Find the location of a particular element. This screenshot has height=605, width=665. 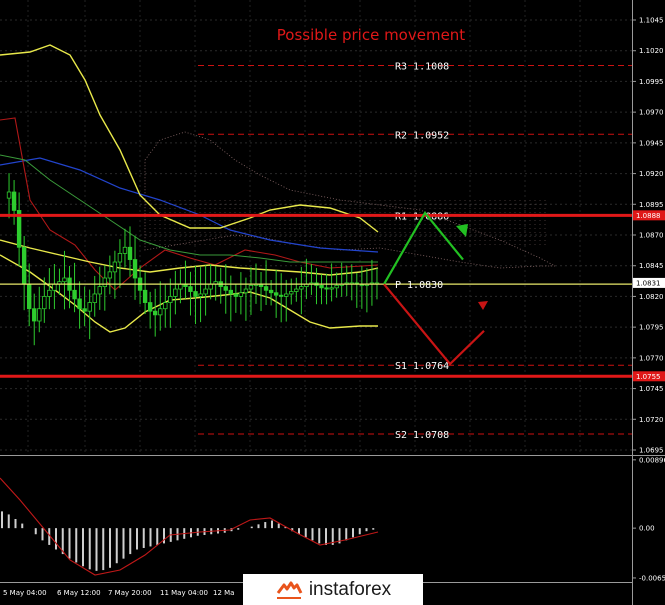

y-tick-label: 1.0795 is located at coordinates (651, 328).